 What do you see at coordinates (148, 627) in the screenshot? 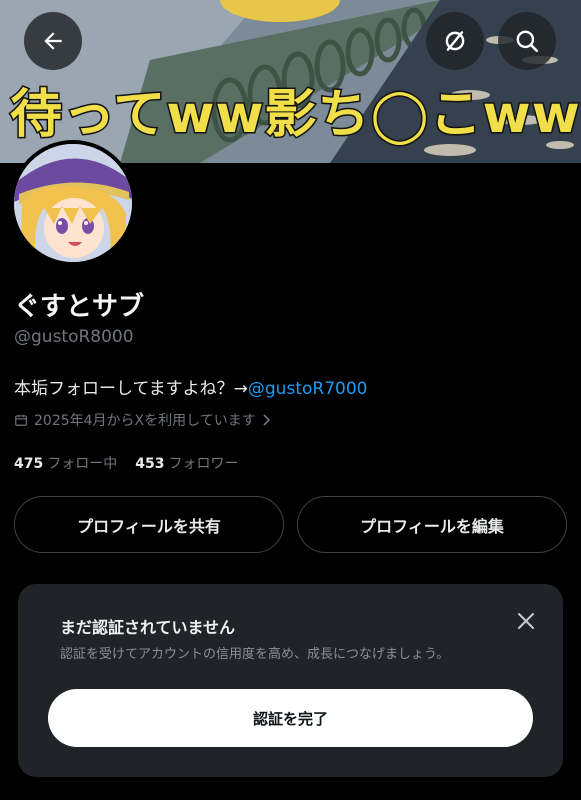
I see `verification-title: まだ認証されていません` at bounding box center [148, 627].